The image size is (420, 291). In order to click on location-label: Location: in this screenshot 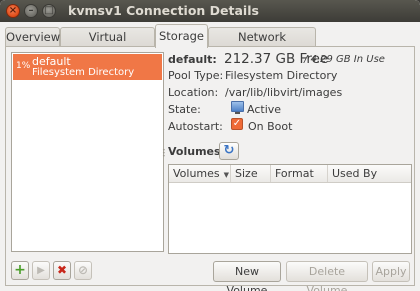, I will do `click(193, 92)`.